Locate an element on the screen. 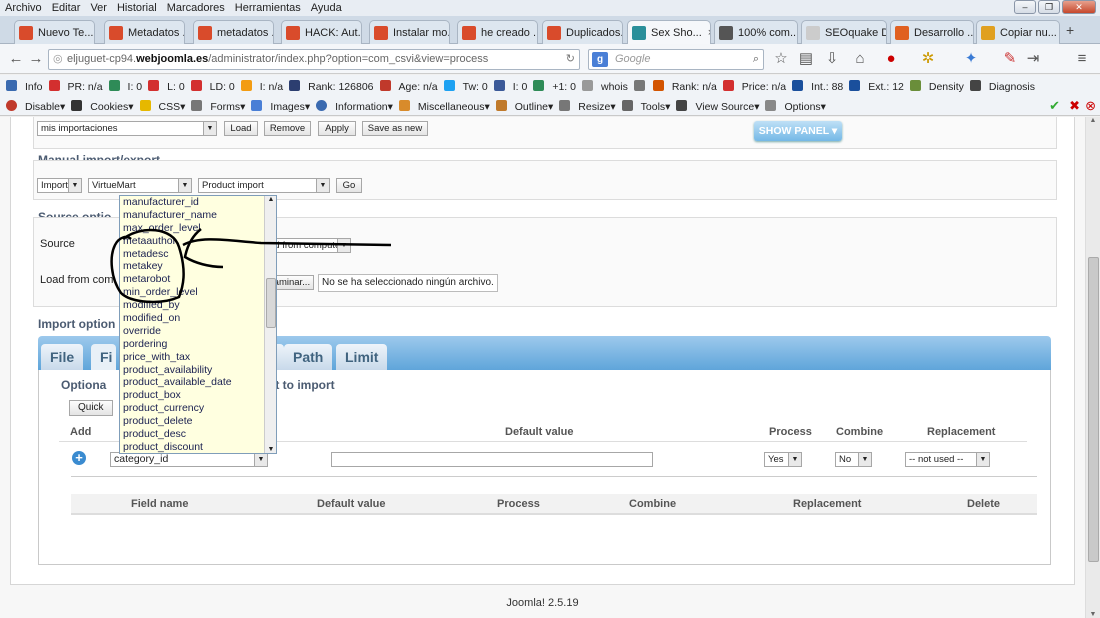  download-icon: ⇩ is located at coordinates (832, 59).